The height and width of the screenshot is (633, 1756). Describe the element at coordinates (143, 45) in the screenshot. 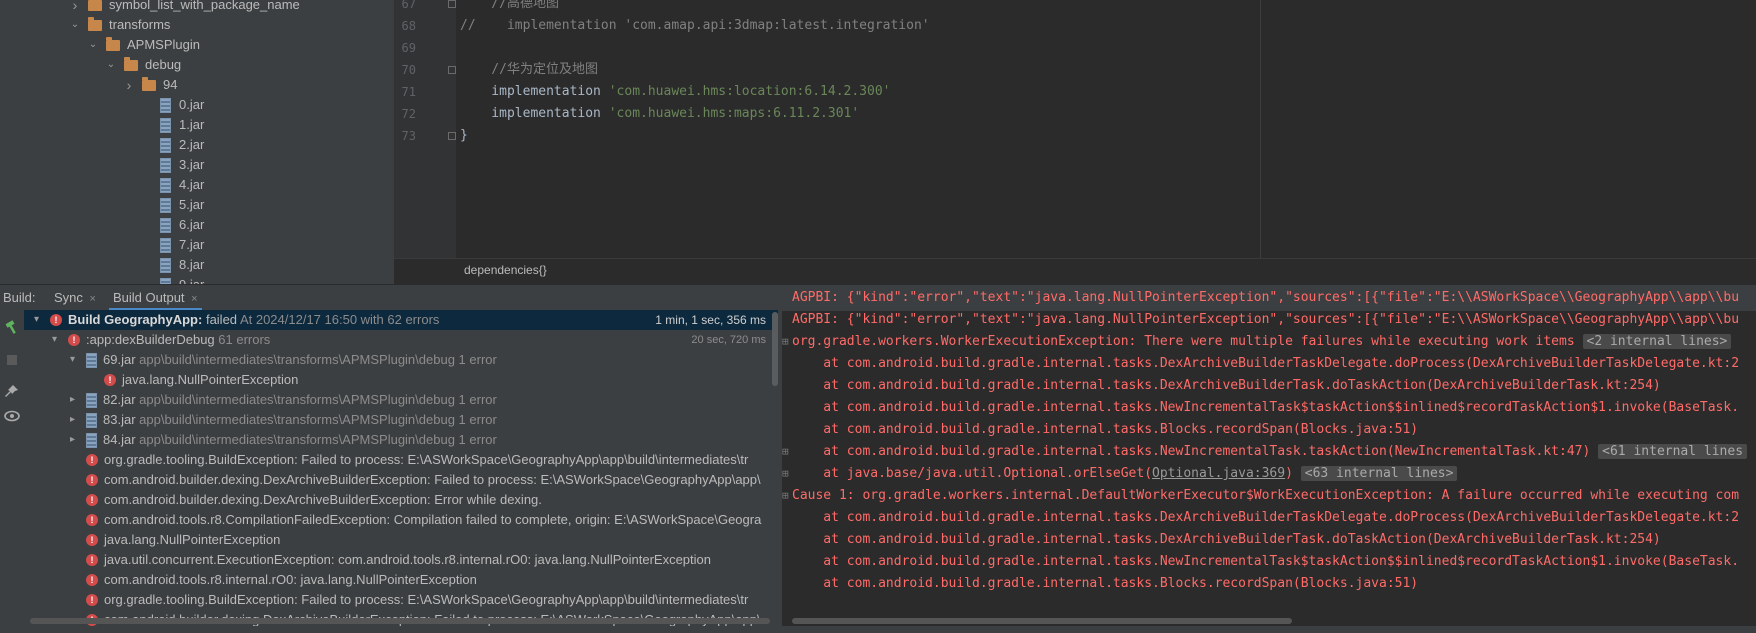

I see `tree-node: ⌄ APMSPlugin` at that location.